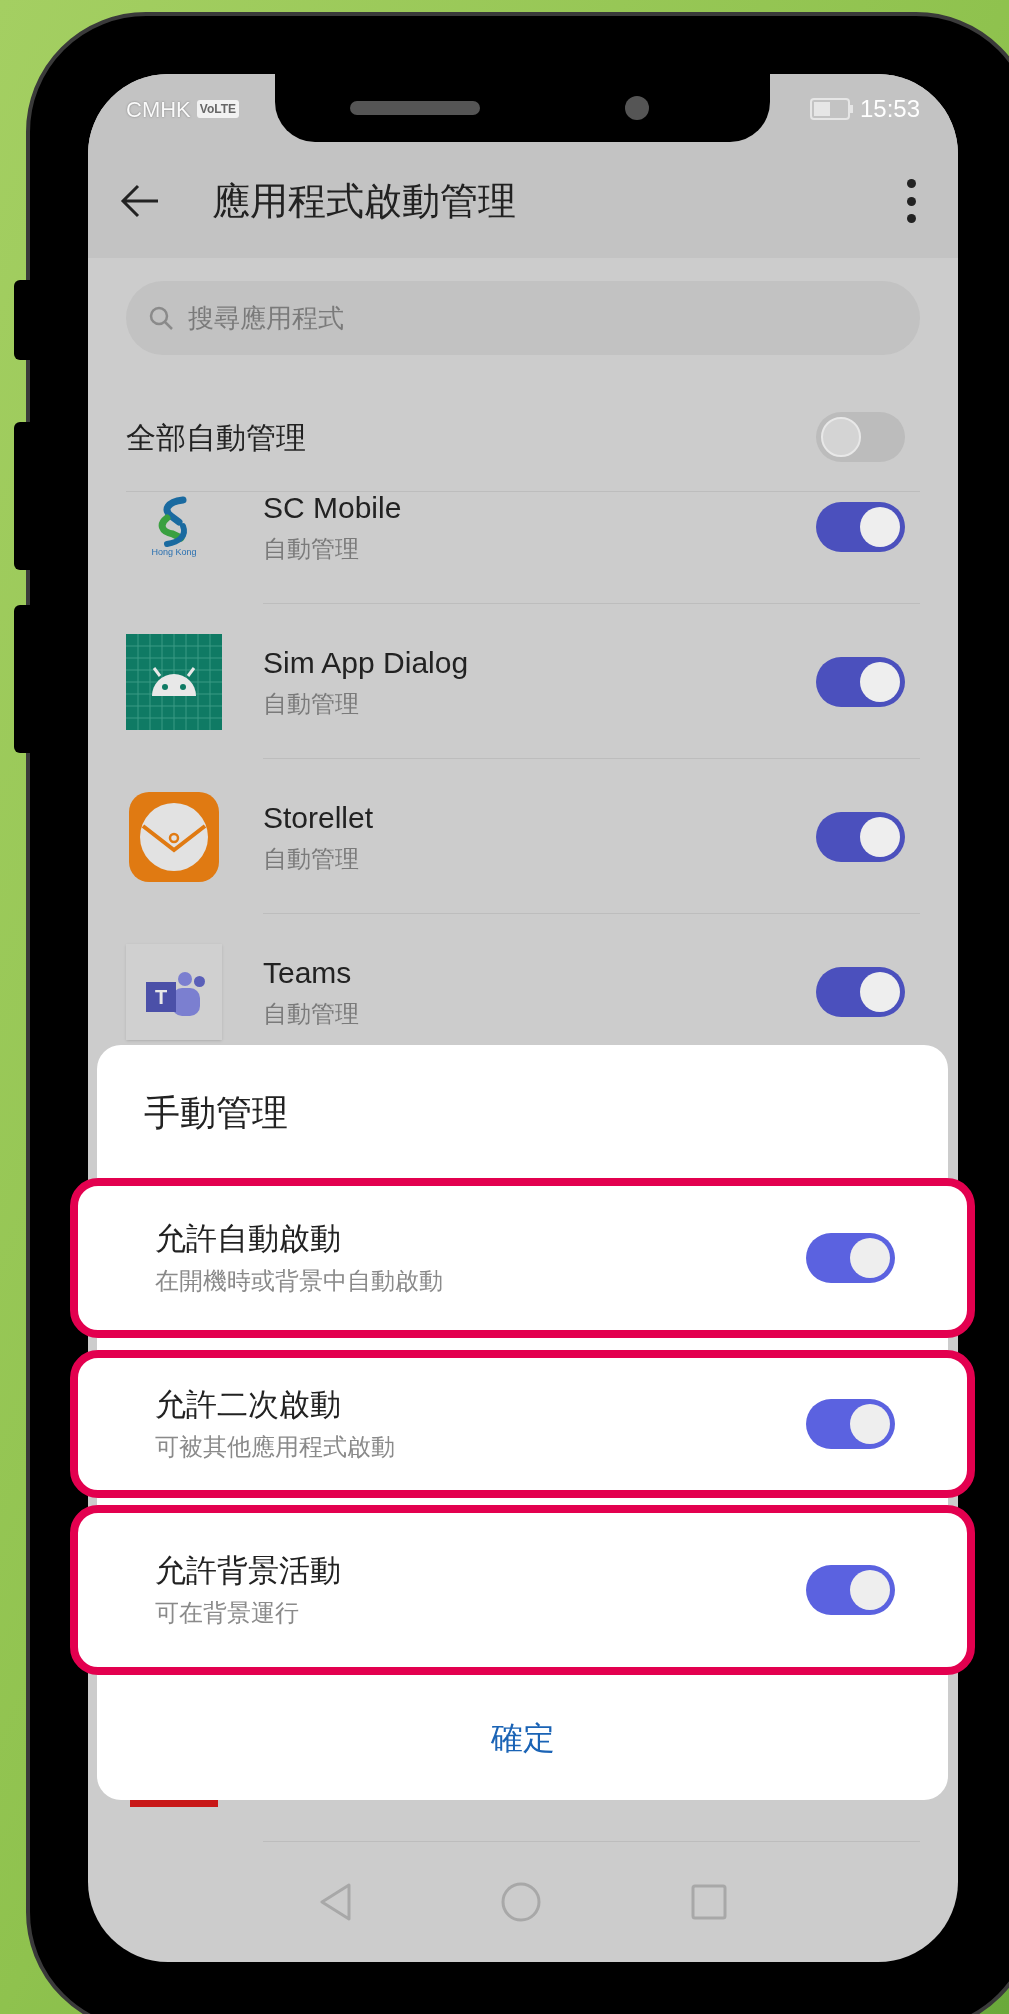 This screenshot has width=1009, height=2014. Describe the element at coordinates (161, 318) in the screenshot. I see `search-icon` at that location.